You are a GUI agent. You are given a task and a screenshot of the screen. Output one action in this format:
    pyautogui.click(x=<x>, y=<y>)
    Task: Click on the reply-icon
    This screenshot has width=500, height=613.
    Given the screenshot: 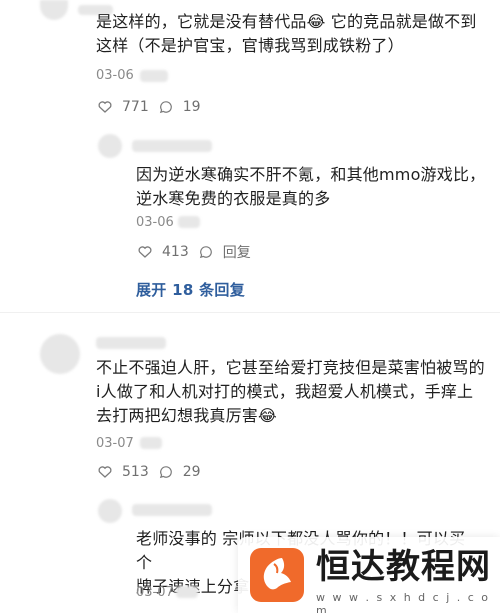 What is the action you would take?
    pyautogui.click(x=206, y=252)
    